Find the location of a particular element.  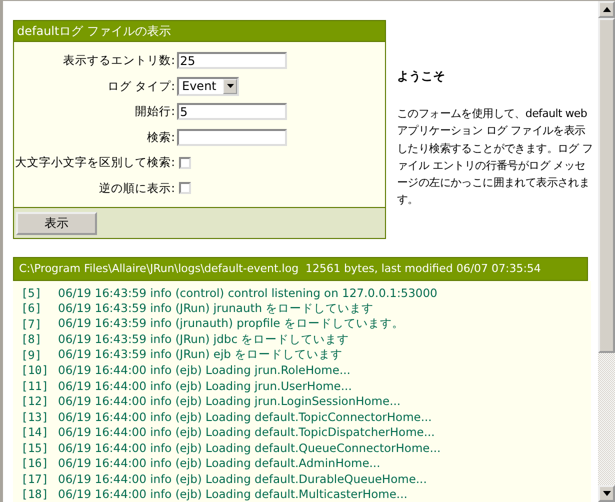

up-arrow-icon is located at coordinates (606, 9).